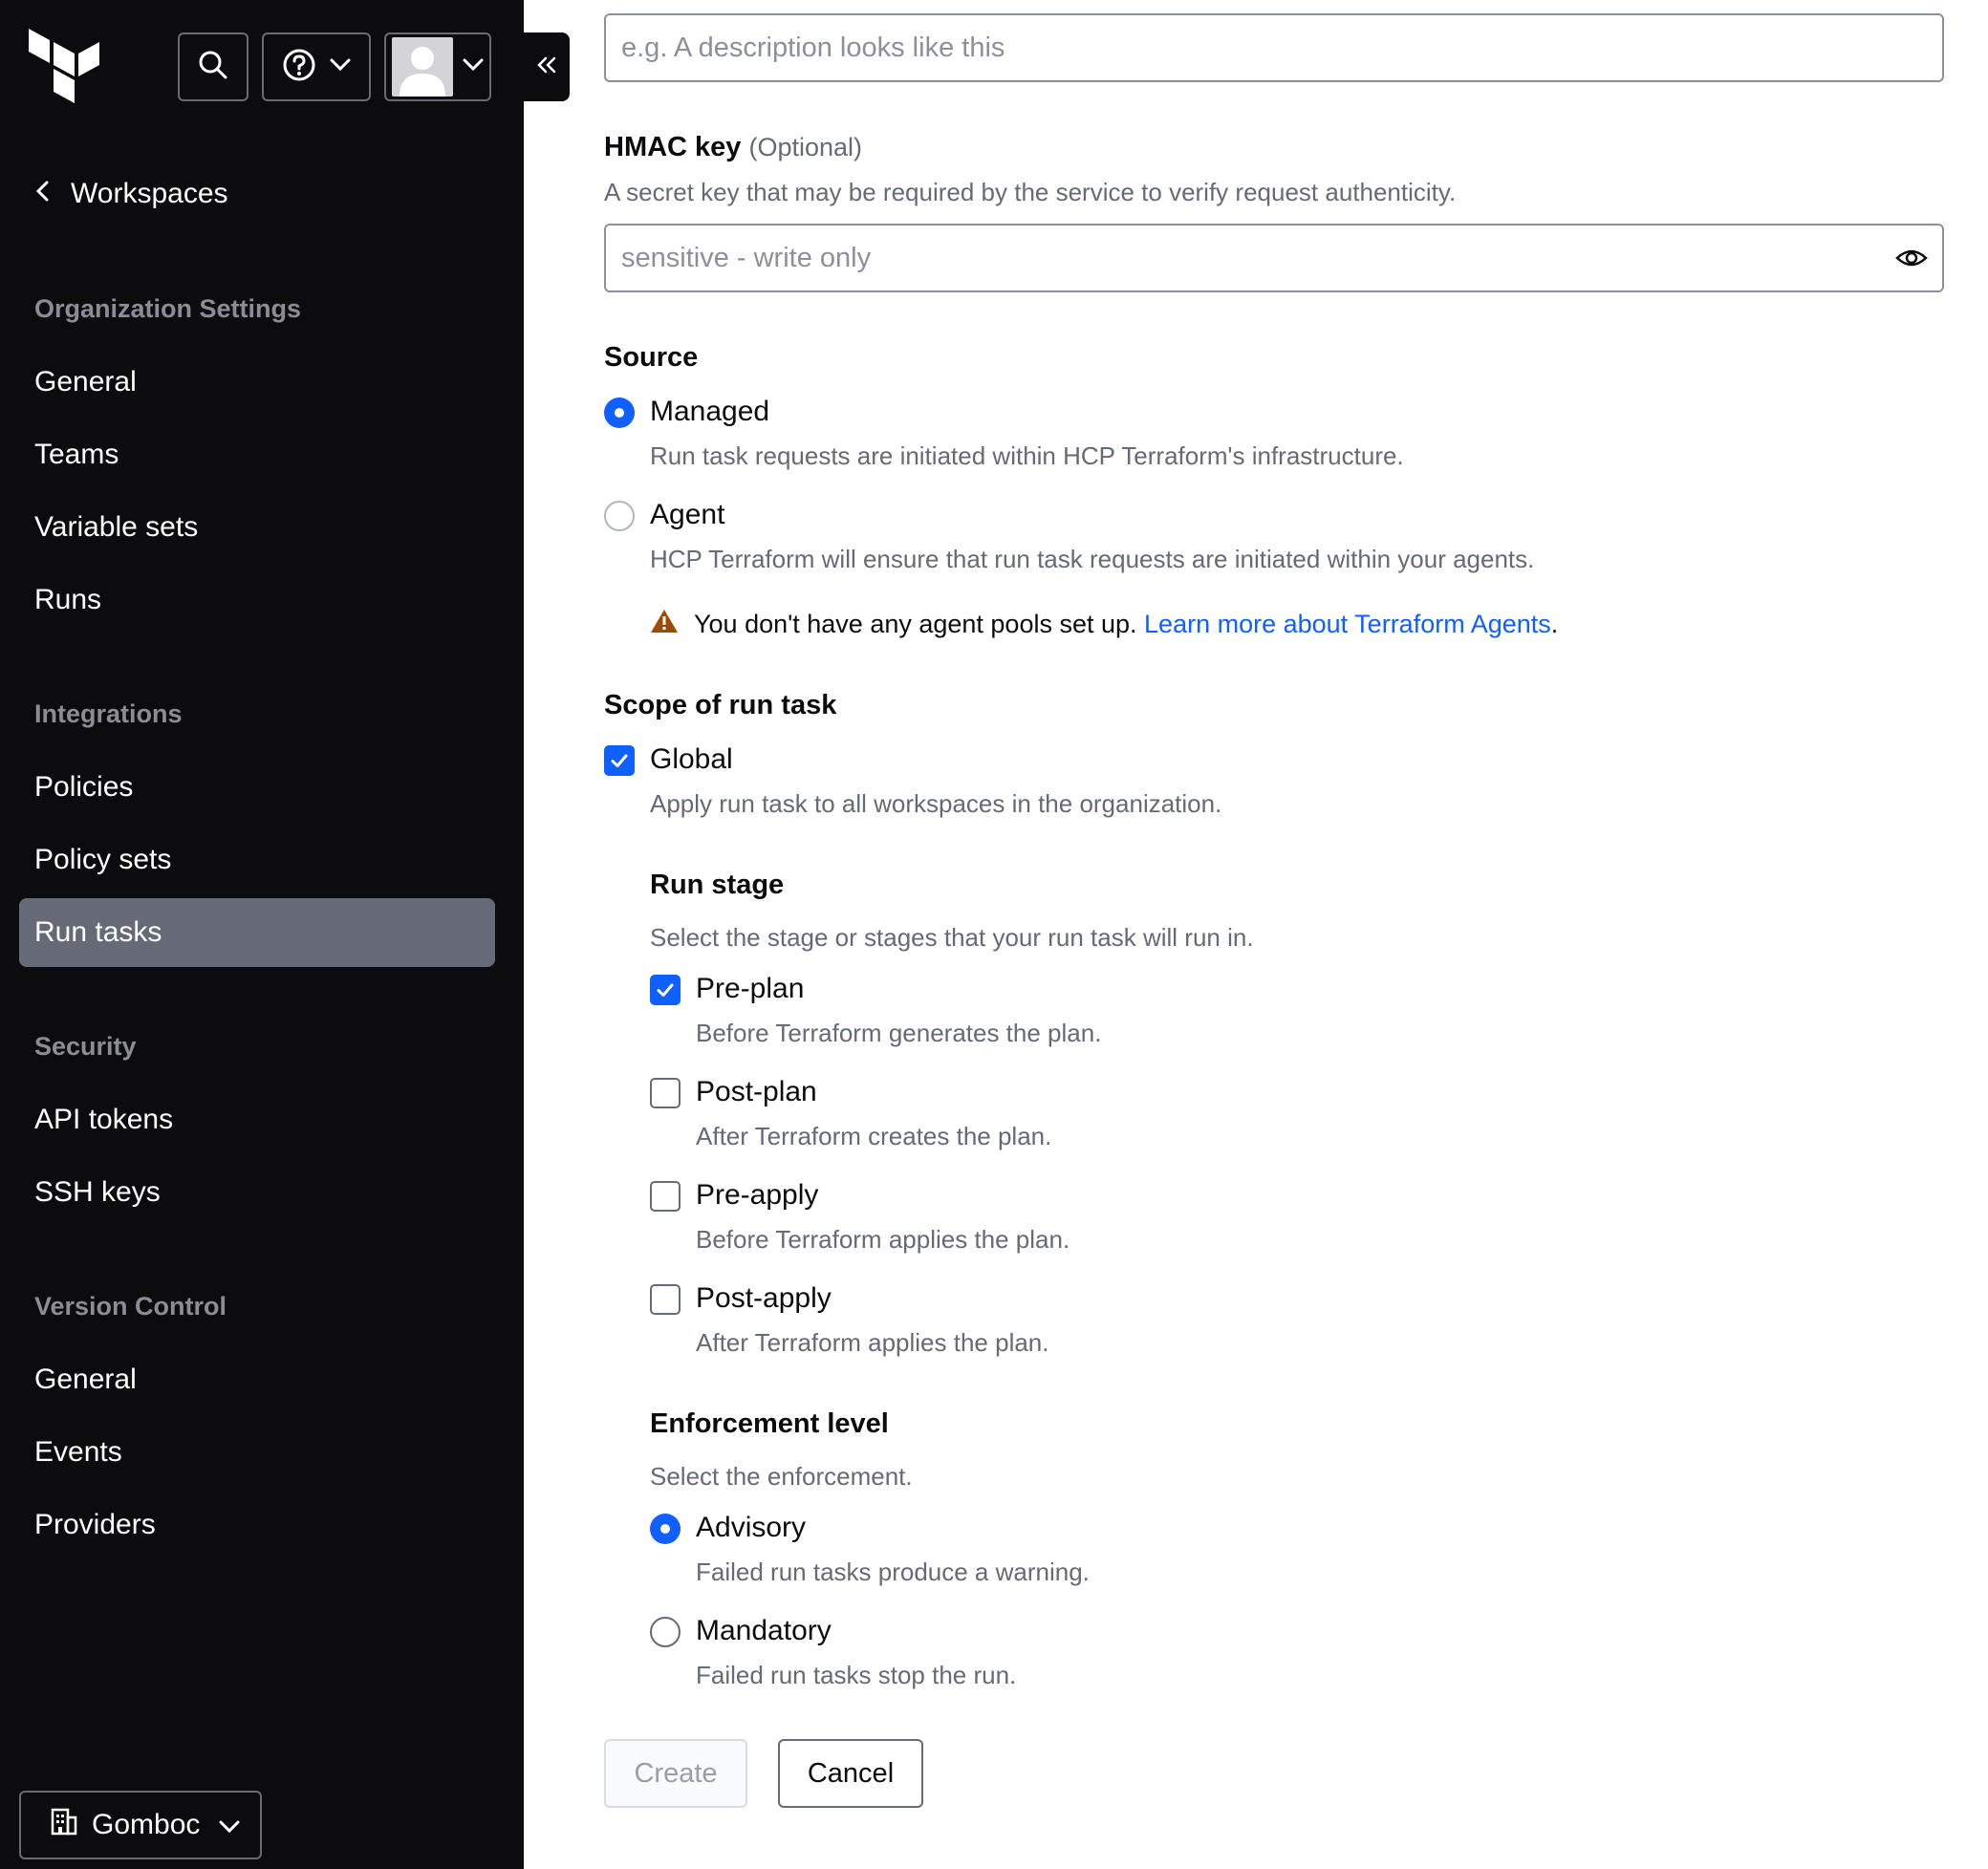 Image resolution: width=1988 pixels, height=1869 pixels. Describe the element at coordinates (665, 1632) in the screenshot. I see `mandatory-radio` at that location.